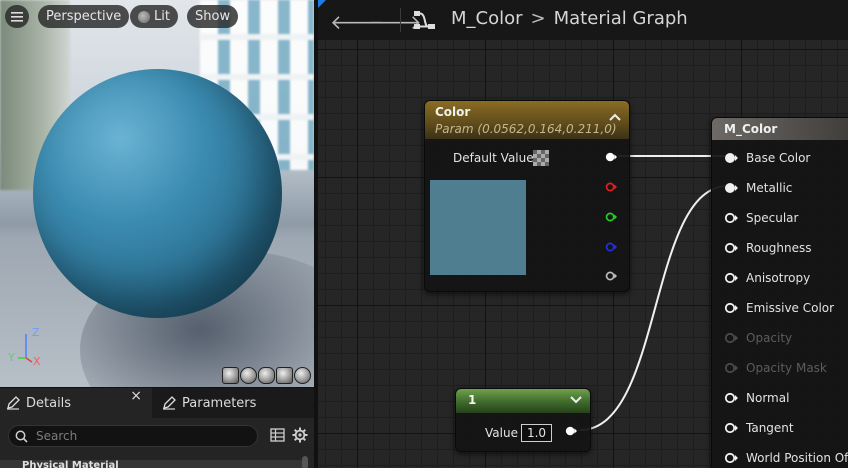 The height and width of the screenshot is (468, 848). I want to click on material-input-row: Normal, so click(756, 398).